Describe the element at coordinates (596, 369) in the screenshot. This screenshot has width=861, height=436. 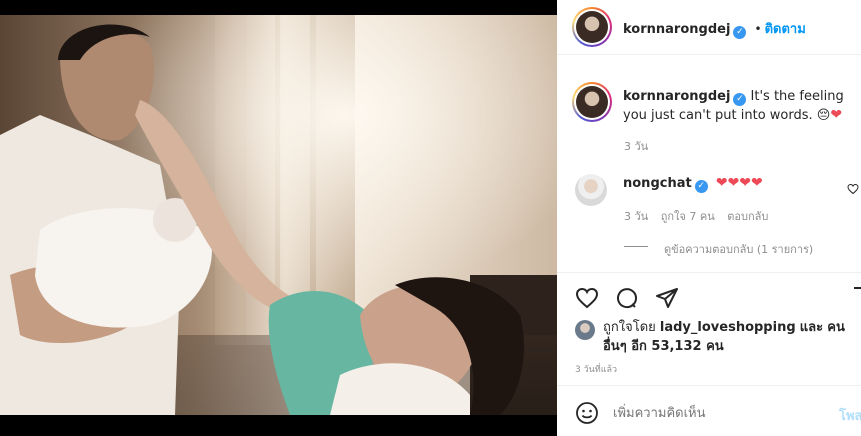
I see `post-timestamp: 3 วันที่แล้ว` at that location.